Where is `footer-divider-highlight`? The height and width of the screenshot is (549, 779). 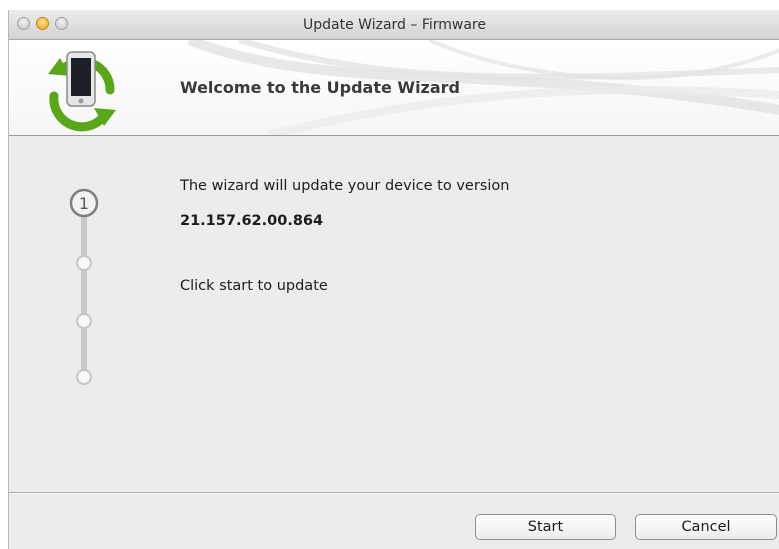
footer-divider-highlight is located at coordinates (394, 493).